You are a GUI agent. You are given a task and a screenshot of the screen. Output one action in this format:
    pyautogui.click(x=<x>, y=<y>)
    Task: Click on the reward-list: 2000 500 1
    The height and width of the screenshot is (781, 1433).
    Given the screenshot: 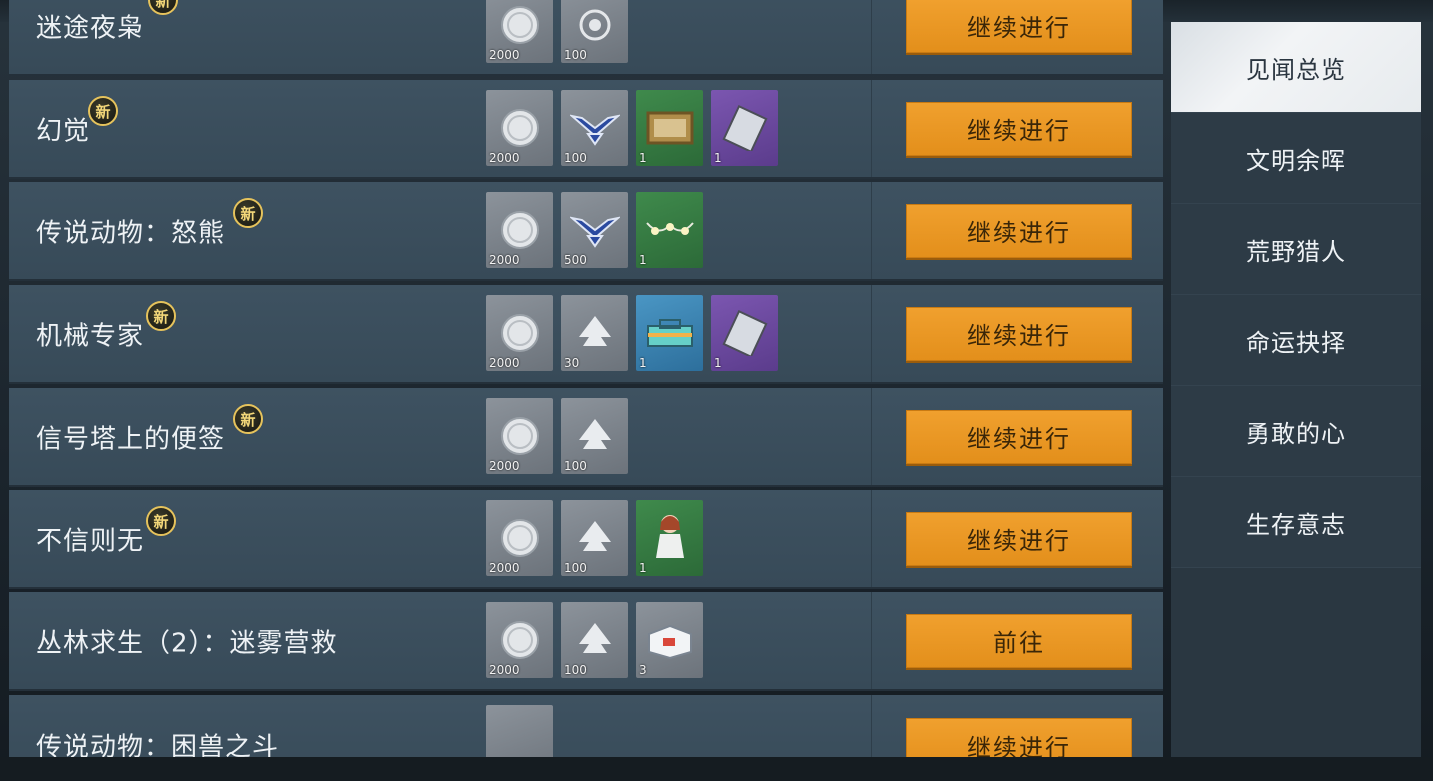 What is the action you would take?
    pyautogui.click(x=594, y=230)
    